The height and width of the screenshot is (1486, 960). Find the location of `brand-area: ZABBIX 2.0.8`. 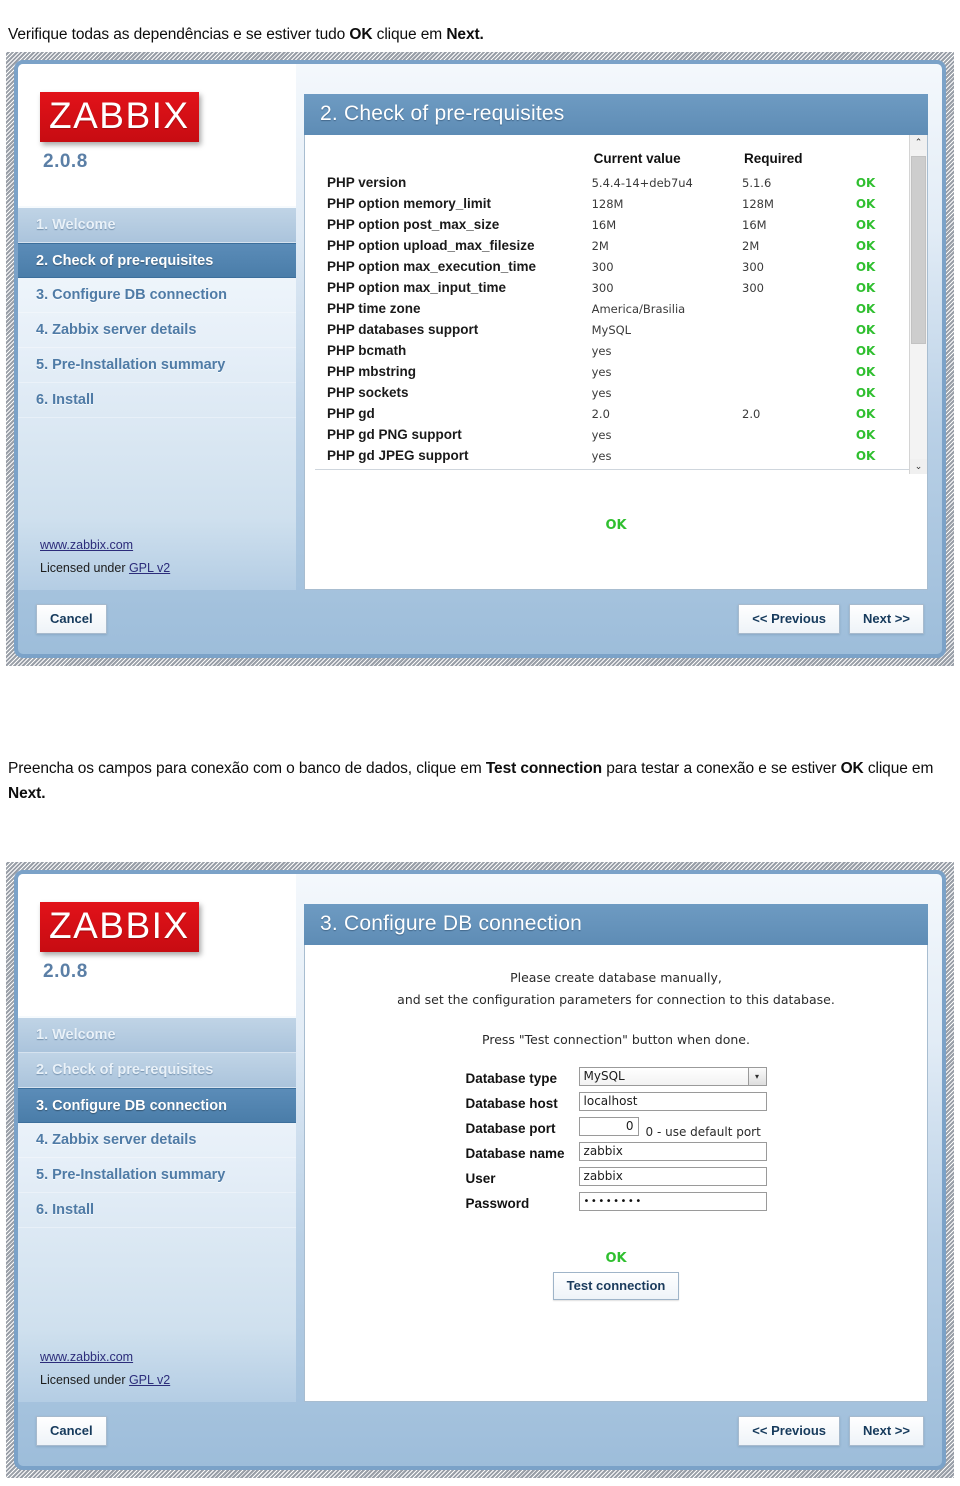

brand-area: ZABBIX 2.0.8 is located at coordinates (157, 135).